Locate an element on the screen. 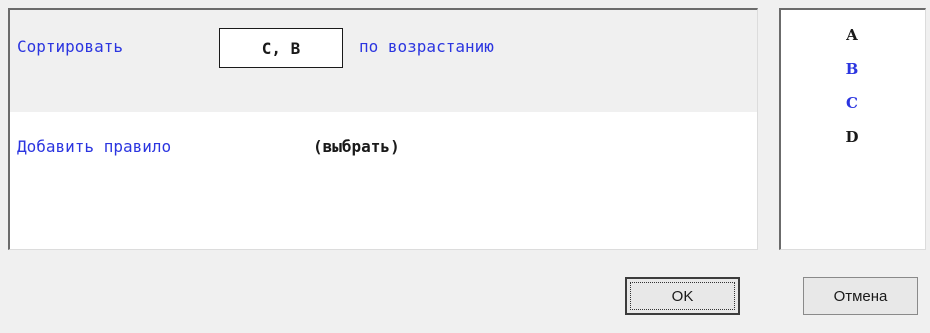 The height and width of the screenshot is (333, 930). sort-rule-prefix: Сортировать is located at coordinates (70, 46).